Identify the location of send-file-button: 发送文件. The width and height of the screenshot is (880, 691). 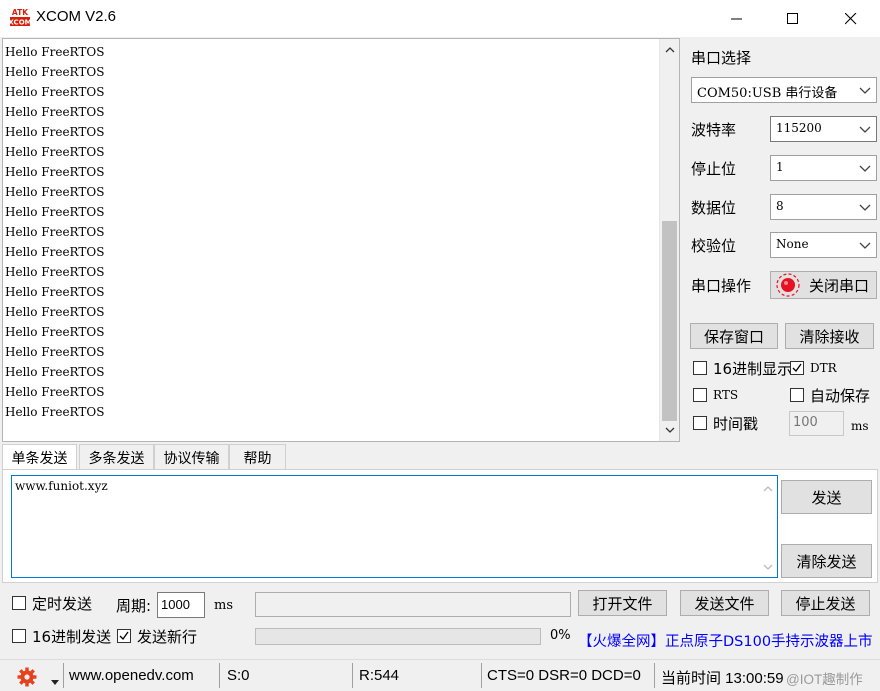
(724, 603).